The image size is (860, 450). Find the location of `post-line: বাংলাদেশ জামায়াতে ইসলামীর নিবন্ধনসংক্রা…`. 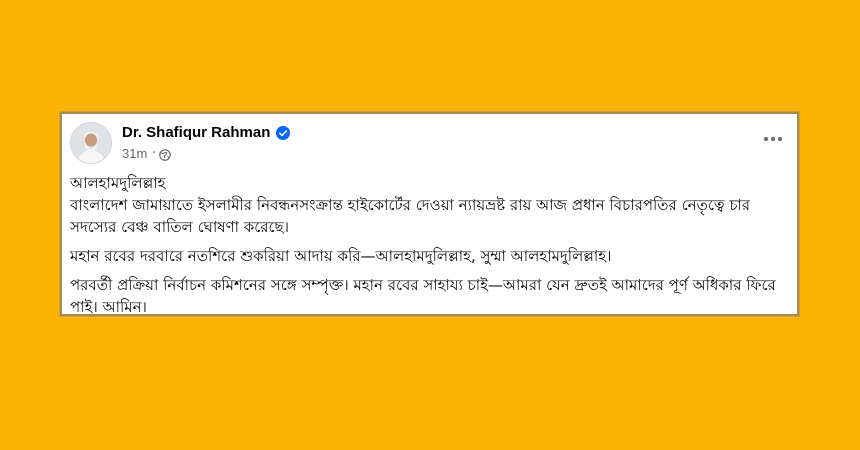

post-line: বাংলাদেশ জামায়াতে ইসলামীর নিবন্ধনসংক্রা… is located at coordinates (410, 216).